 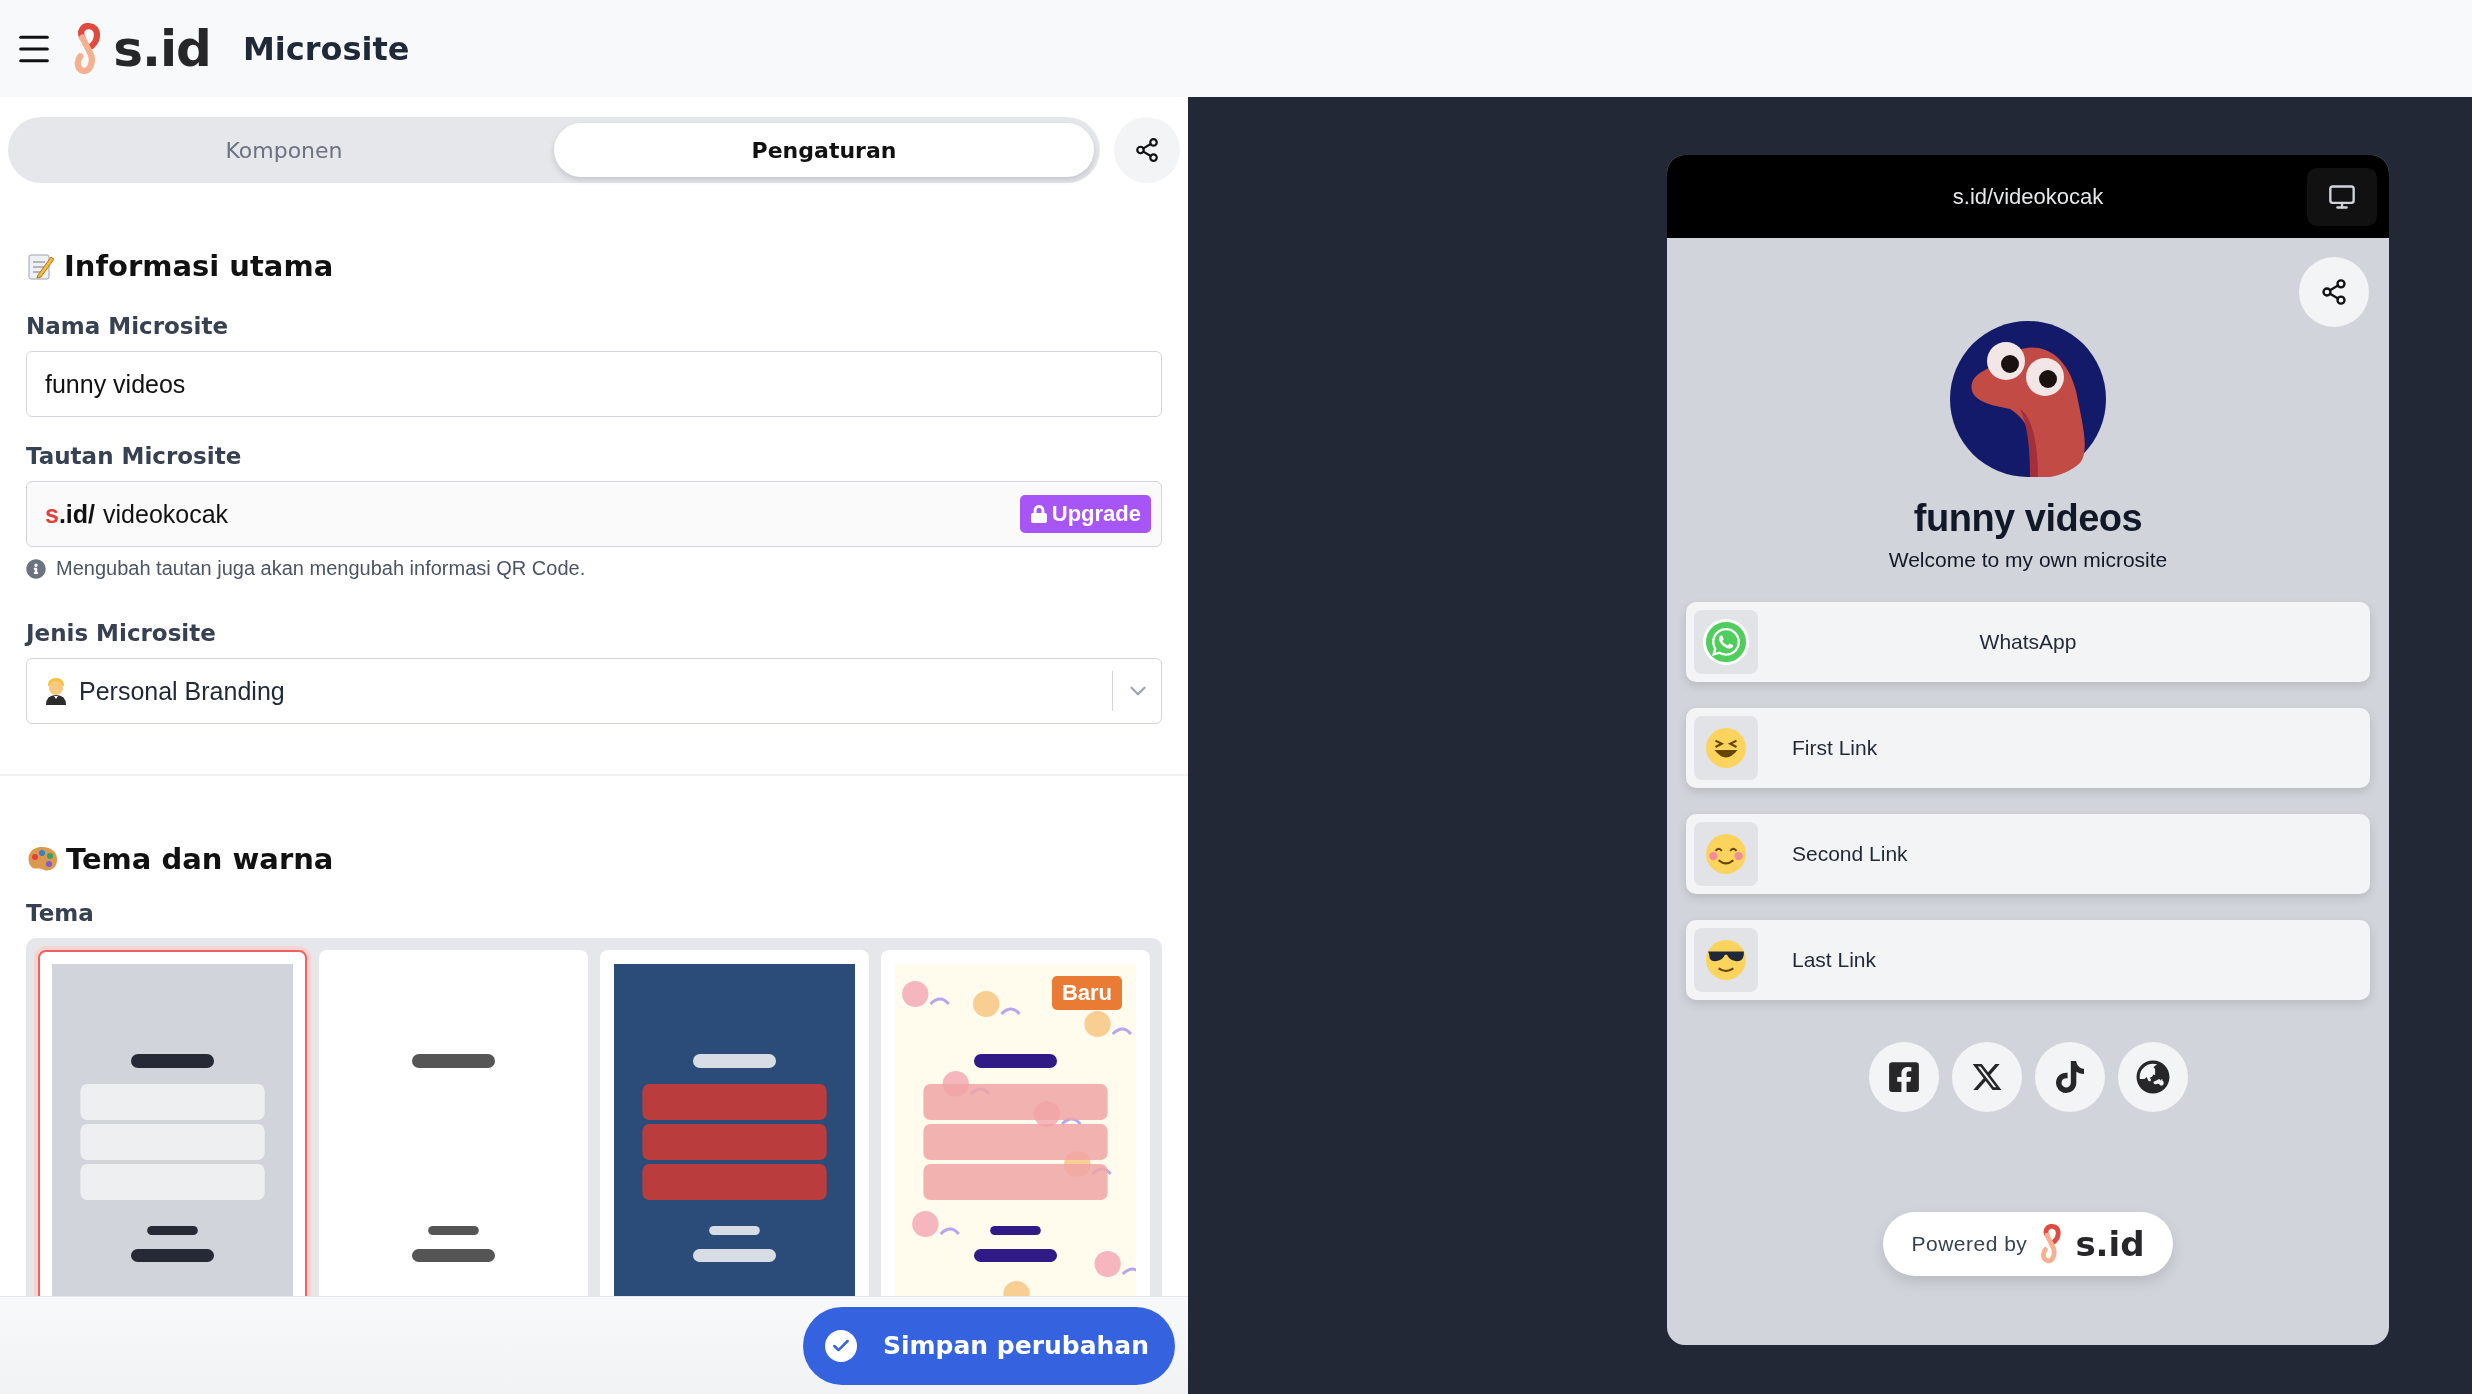 What do you see at coordinates (1086, 993) in the screenshot?
I see `new-badge: Baru` at bounding box center [1086, 993].